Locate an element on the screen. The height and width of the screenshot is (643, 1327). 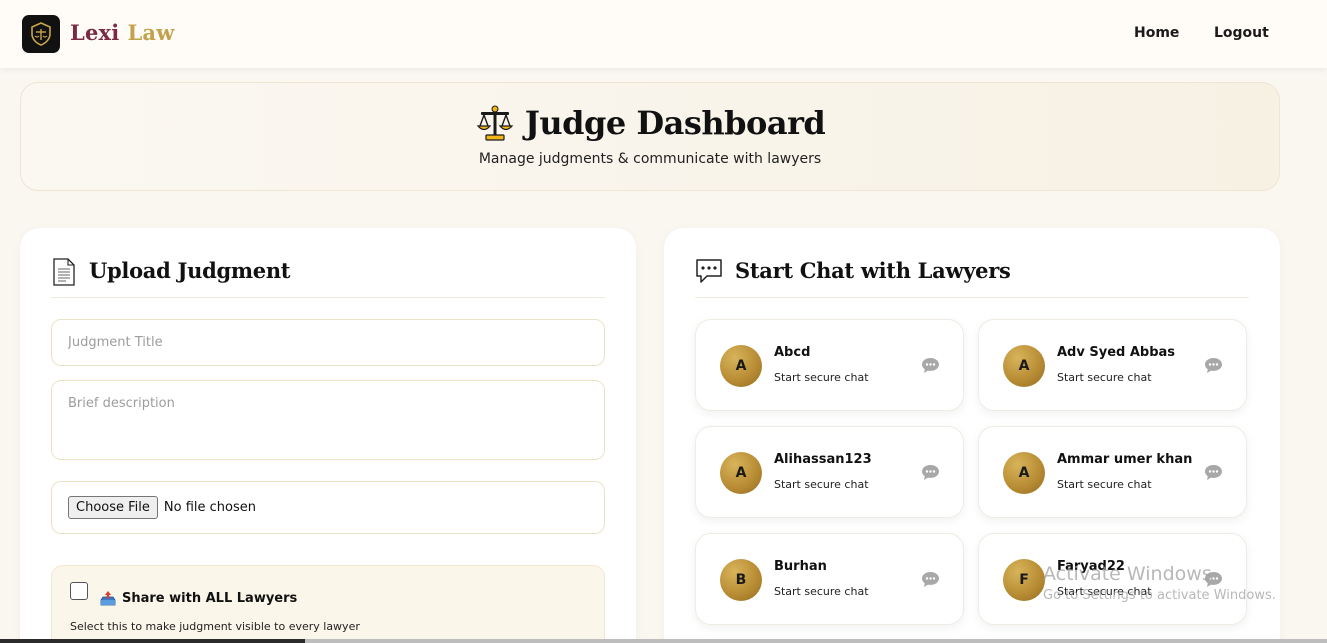
horizontal-scrollbar is located at coordinates (663, 641).